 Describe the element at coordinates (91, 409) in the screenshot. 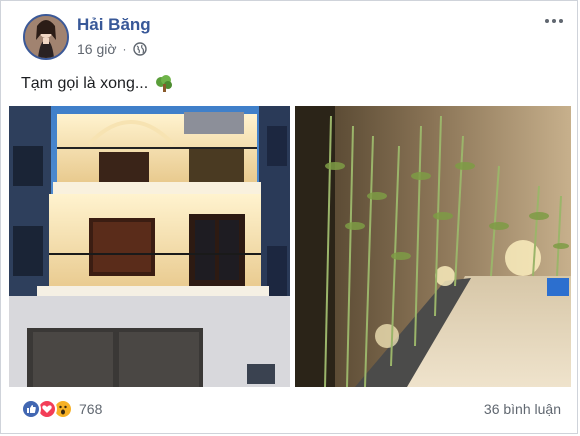

I see `reaction-count: 768` at that location.